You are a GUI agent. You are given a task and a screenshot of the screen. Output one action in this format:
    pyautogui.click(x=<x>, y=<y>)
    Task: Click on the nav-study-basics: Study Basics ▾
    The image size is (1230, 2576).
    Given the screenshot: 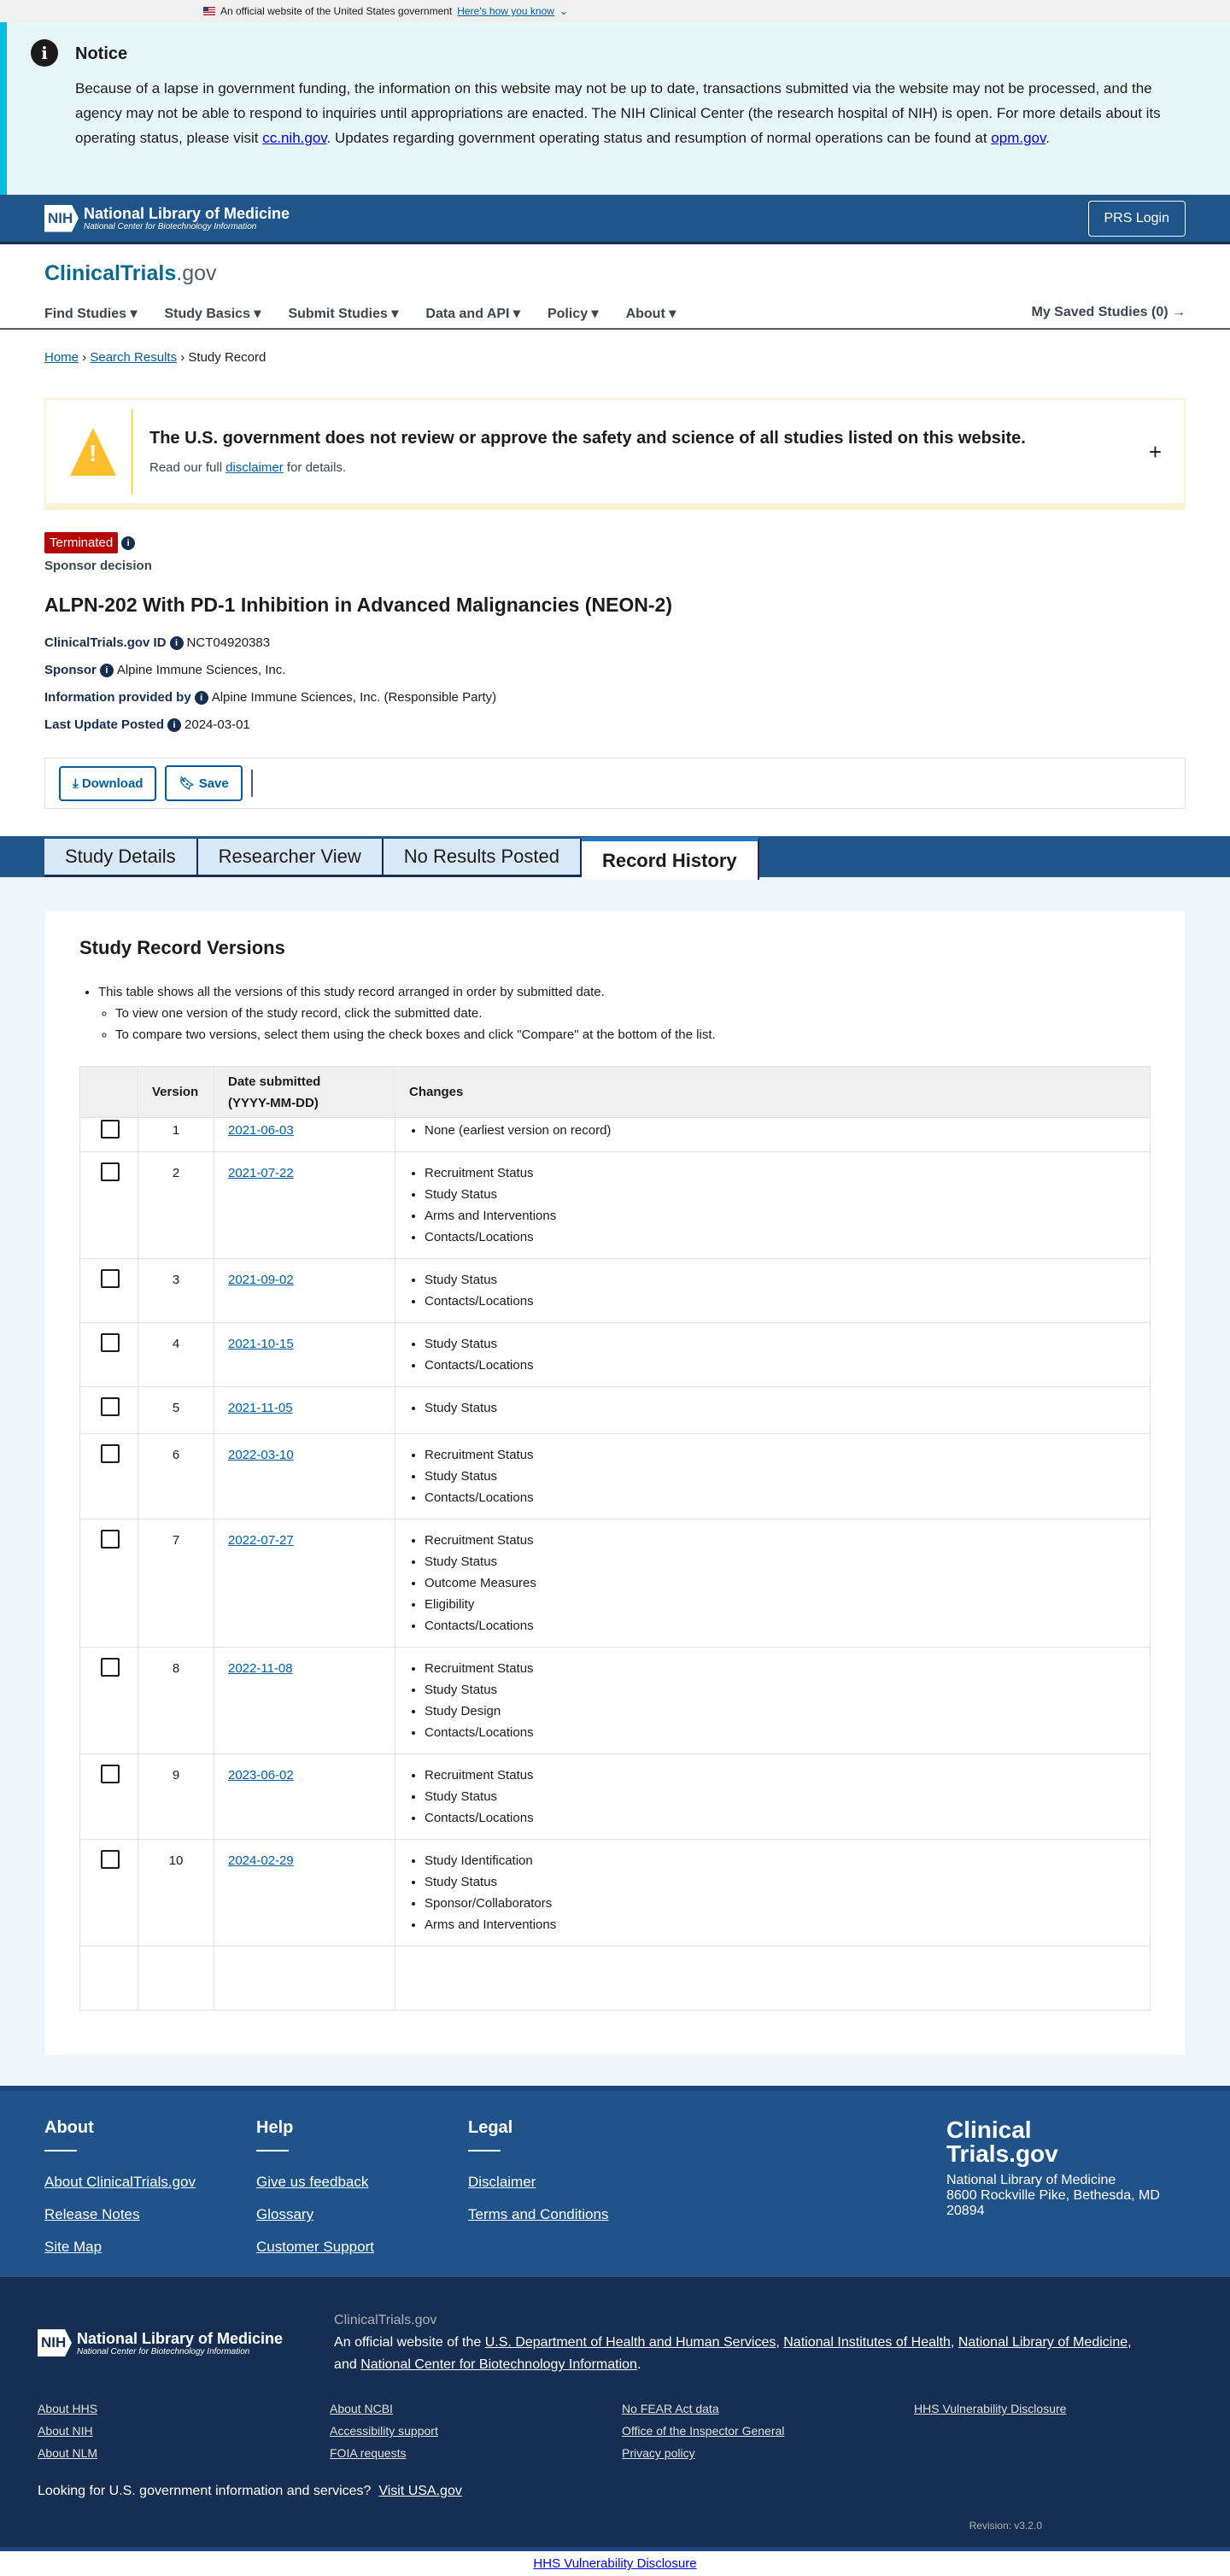 What is the action you would take?
    pyautogui.click(x=212, y=313)
    